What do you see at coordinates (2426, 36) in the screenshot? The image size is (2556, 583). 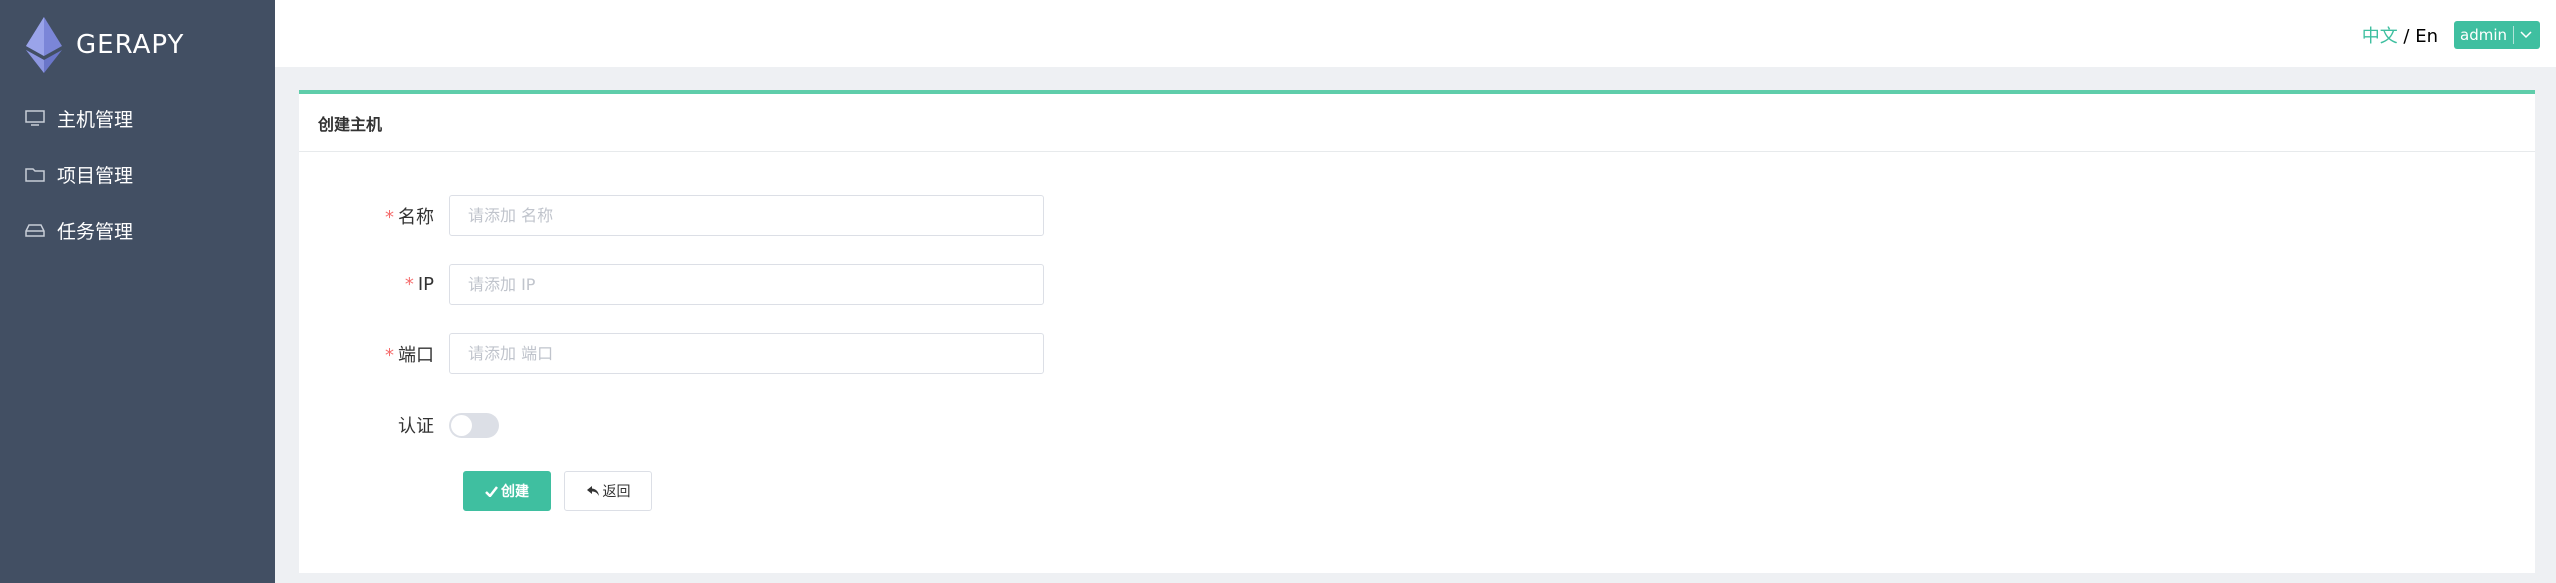 I see `lang-en-link: En` at bounding box center [2426, 36].